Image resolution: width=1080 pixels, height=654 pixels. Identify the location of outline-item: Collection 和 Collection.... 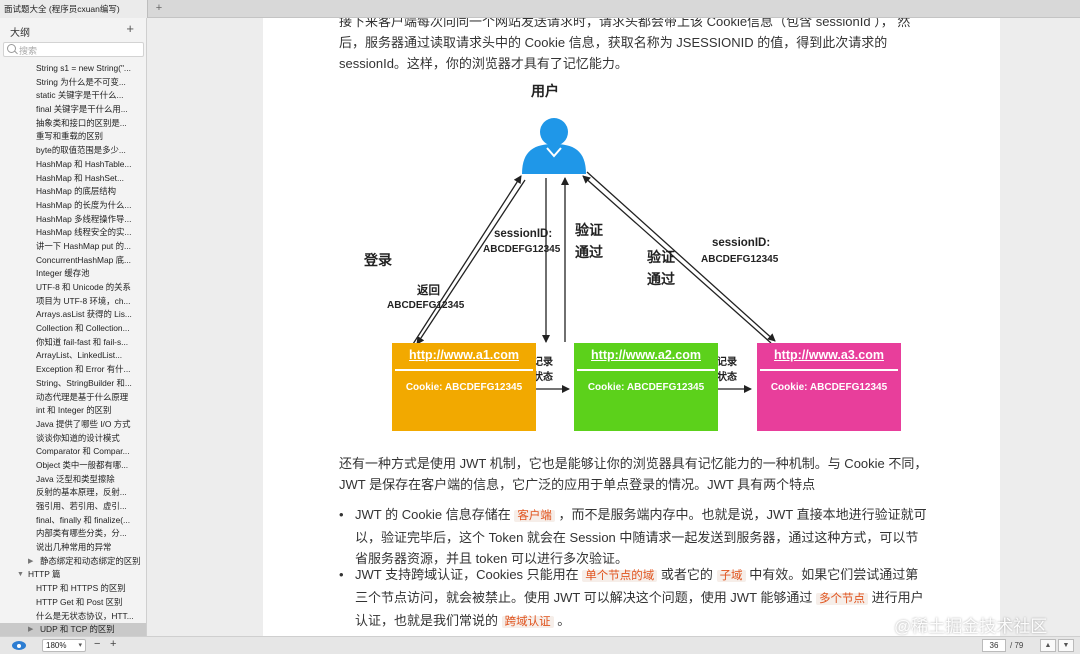
(73, 329).